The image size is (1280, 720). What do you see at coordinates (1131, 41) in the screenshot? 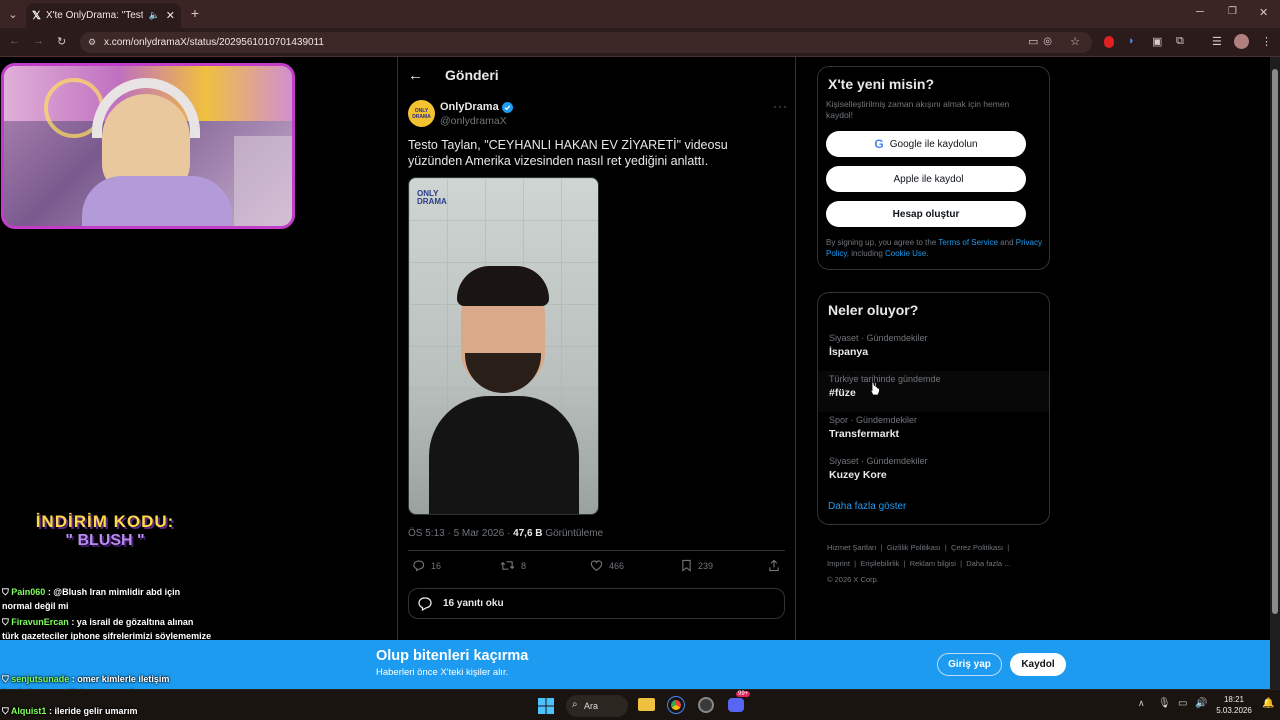
I see `extension-wave-icon: ◗` at bounding box center [1131, 41].